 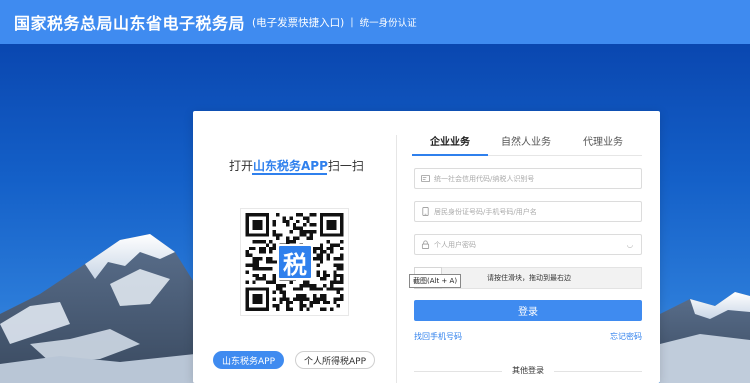 I want to click on site-subtitle: (电子发票快捷入口), so click(x=298, y=22).